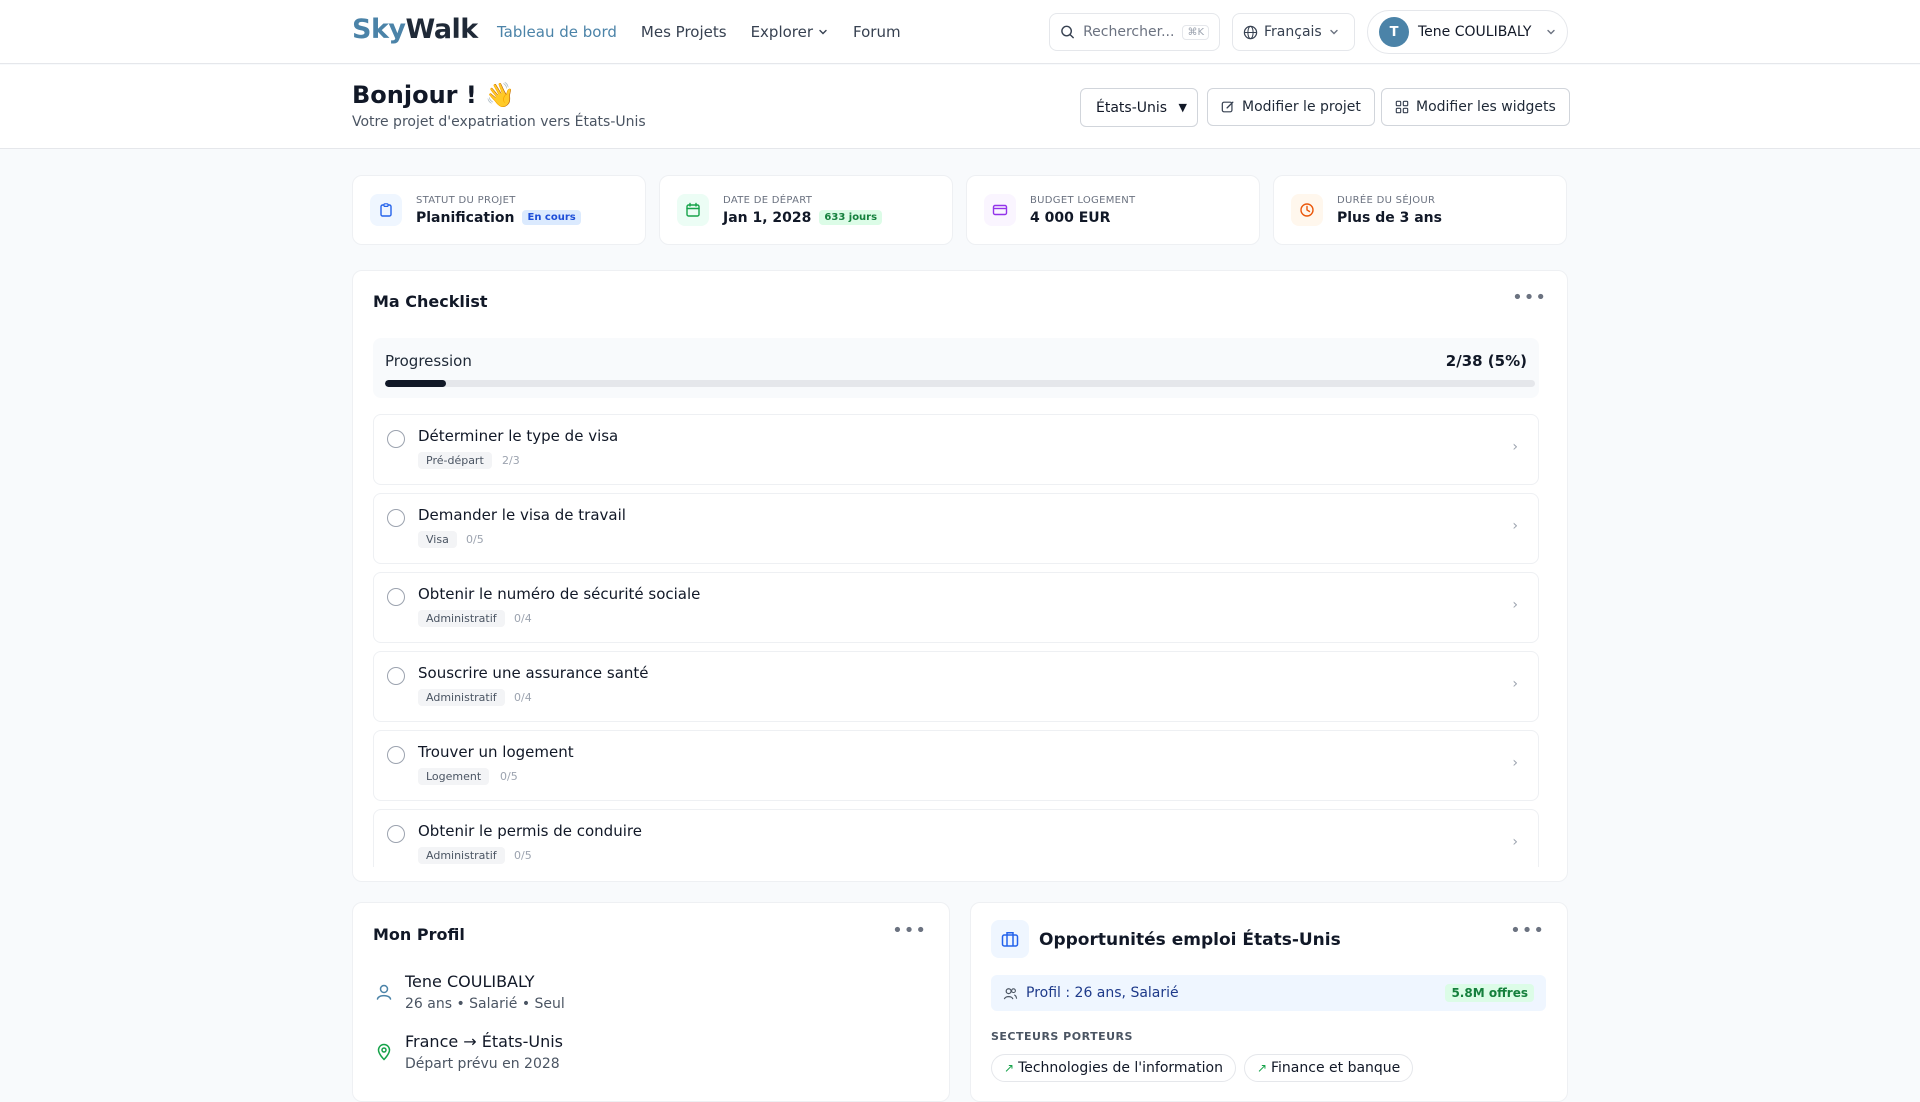 Image resolution: width=1920 pixels, height=1102 pixels. Describe the element at coordinates (1486, 107) in the screenshot. I see `edit-widgets-label: Modifier les widgets` at that location.